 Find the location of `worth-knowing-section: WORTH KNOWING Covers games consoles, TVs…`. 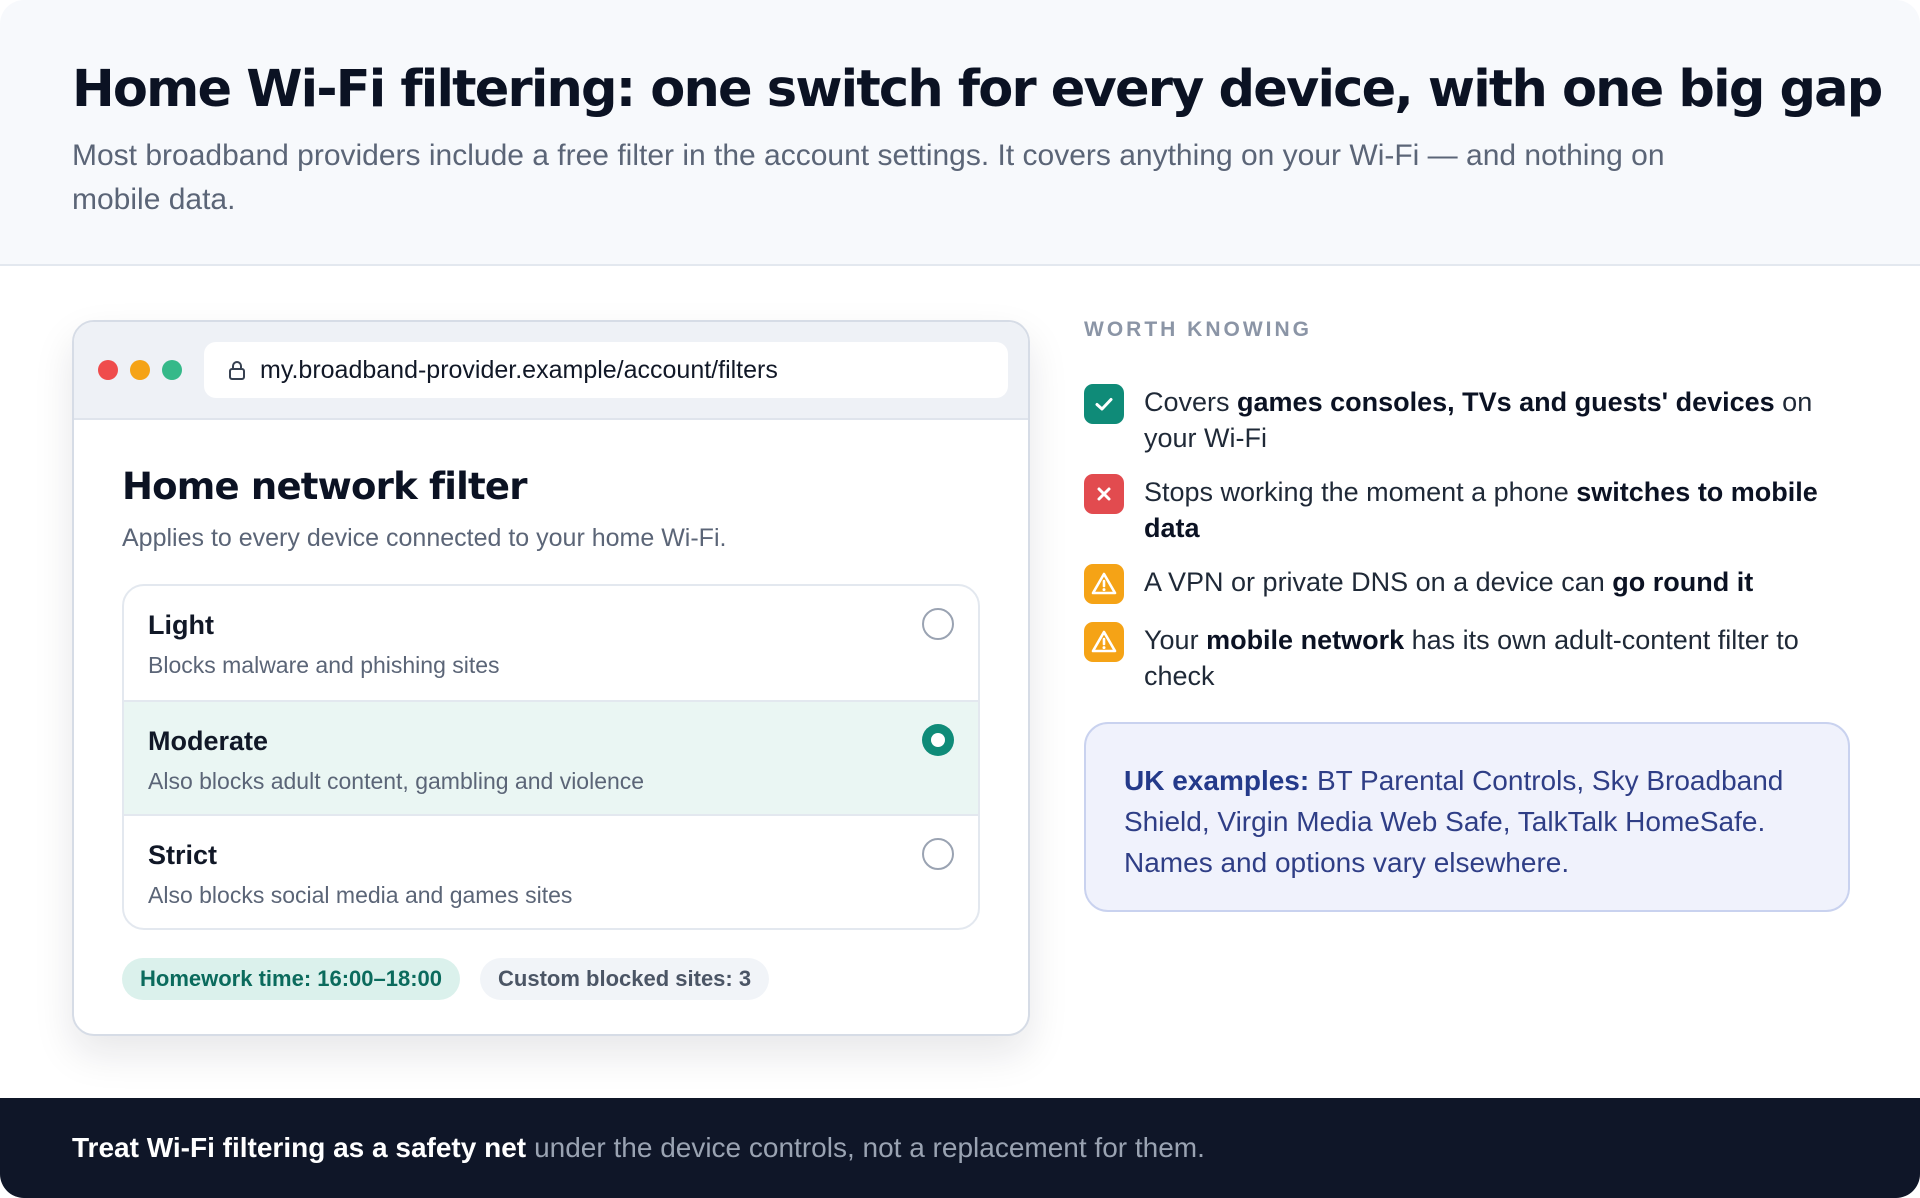

worth-knowing-section: WORTH KNOWING Covers games consoles, TVs… is located at coordinates (1467, 506).